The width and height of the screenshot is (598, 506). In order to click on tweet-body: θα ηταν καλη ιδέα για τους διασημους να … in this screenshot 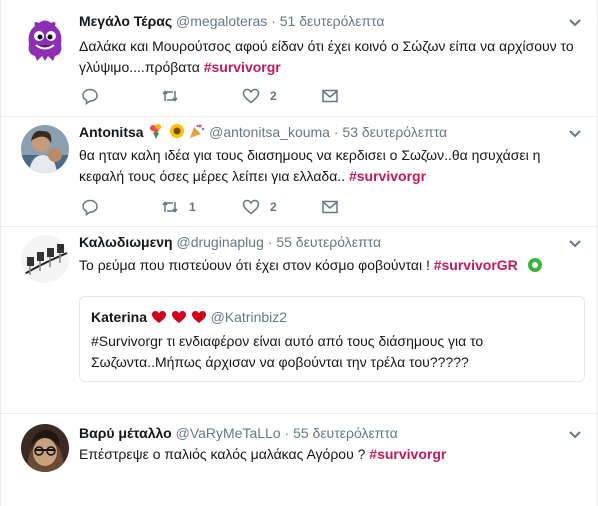, I will do `click(310, 165)`.